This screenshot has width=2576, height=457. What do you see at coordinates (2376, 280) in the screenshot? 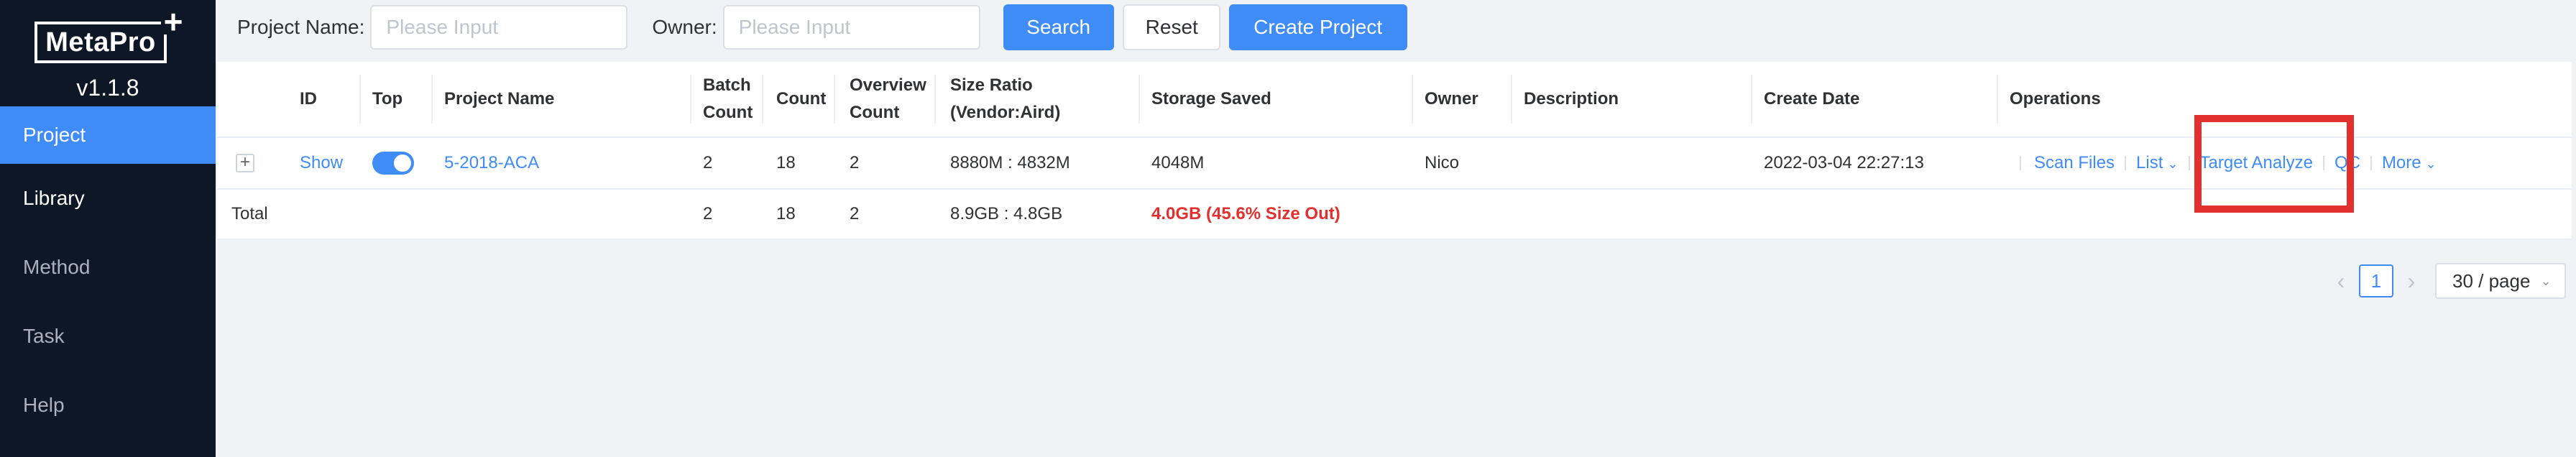
I see `page-number-1: 1` at bounding box center [2376, 280].